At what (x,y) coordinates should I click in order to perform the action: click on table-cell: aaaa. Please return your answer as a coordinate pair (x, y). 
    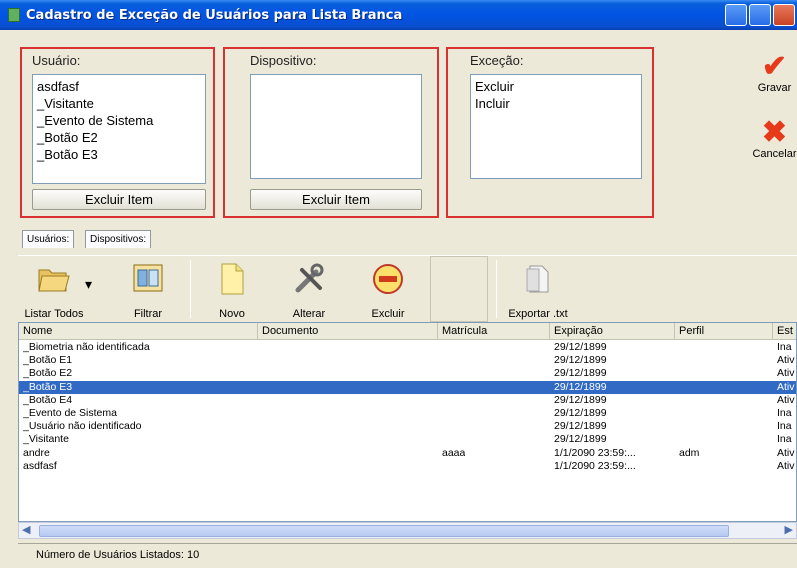
    Looking at the image, I should click on (454, 452).